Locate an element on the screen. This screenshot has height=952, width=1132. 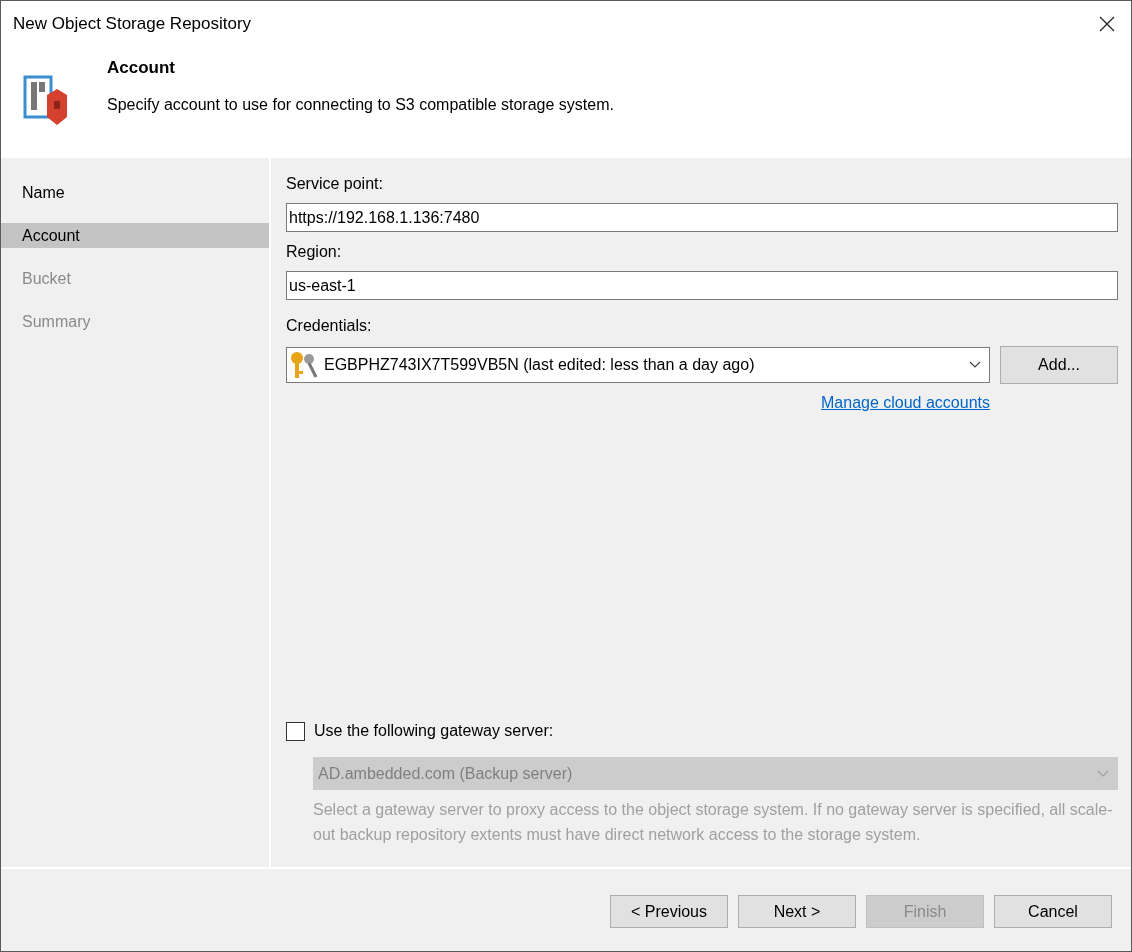
close-icon is located at coordinates (1107, 24).